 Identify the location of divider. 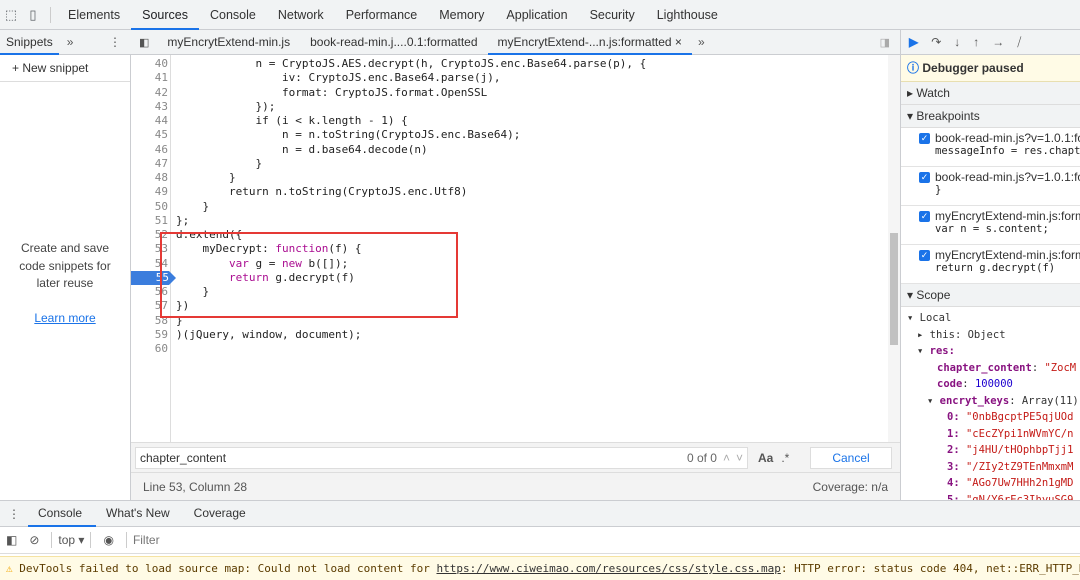
(126, 540).